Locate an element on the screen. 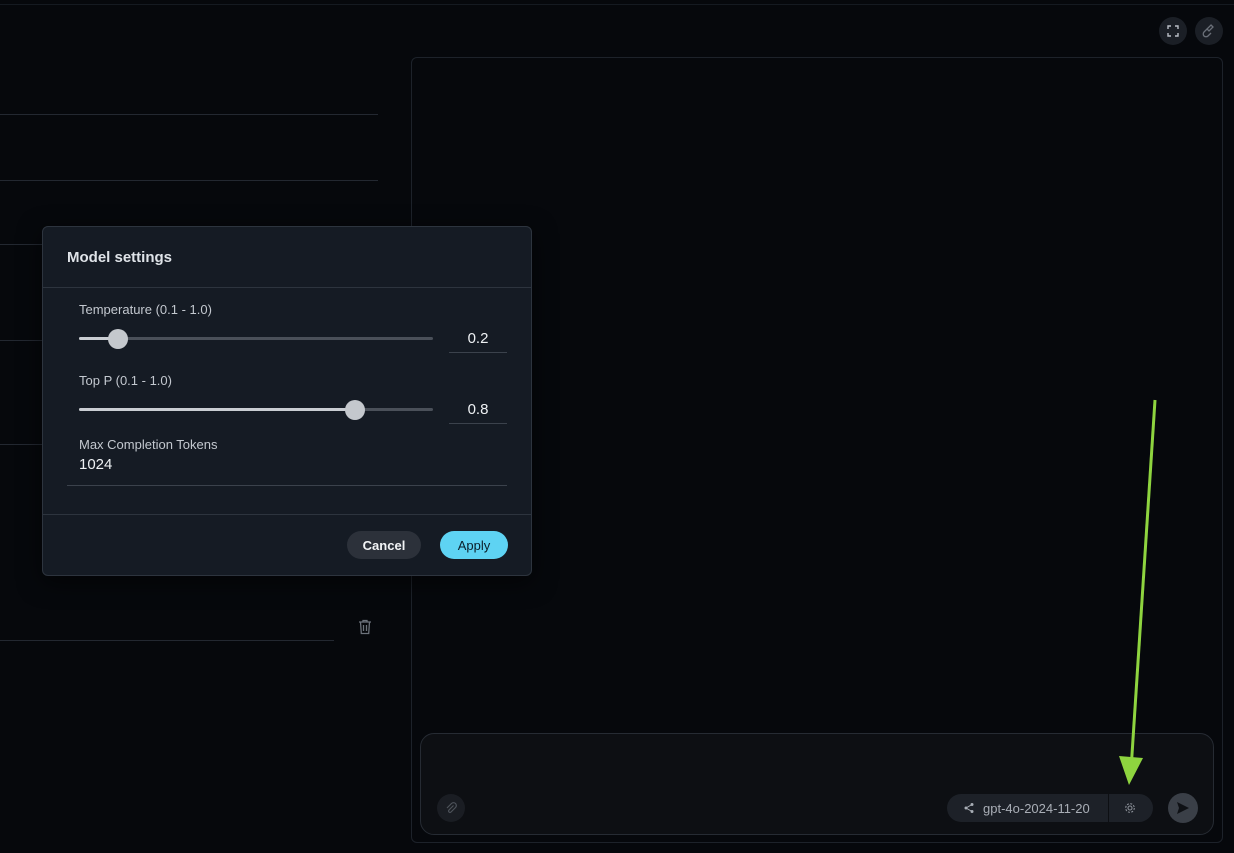 Image resolution: width=1234 pixels, height=853 pixels. dialog-header: Model settings is located at coordinates (287, 257).